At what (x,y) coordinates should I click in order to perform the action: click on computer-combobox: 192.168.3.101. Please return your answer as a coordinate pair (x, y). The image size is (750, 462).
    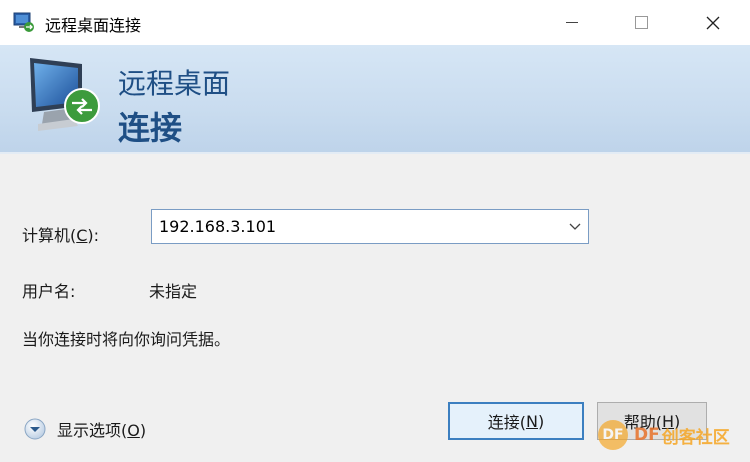
    Looking at the image, I should click on (370, 226).